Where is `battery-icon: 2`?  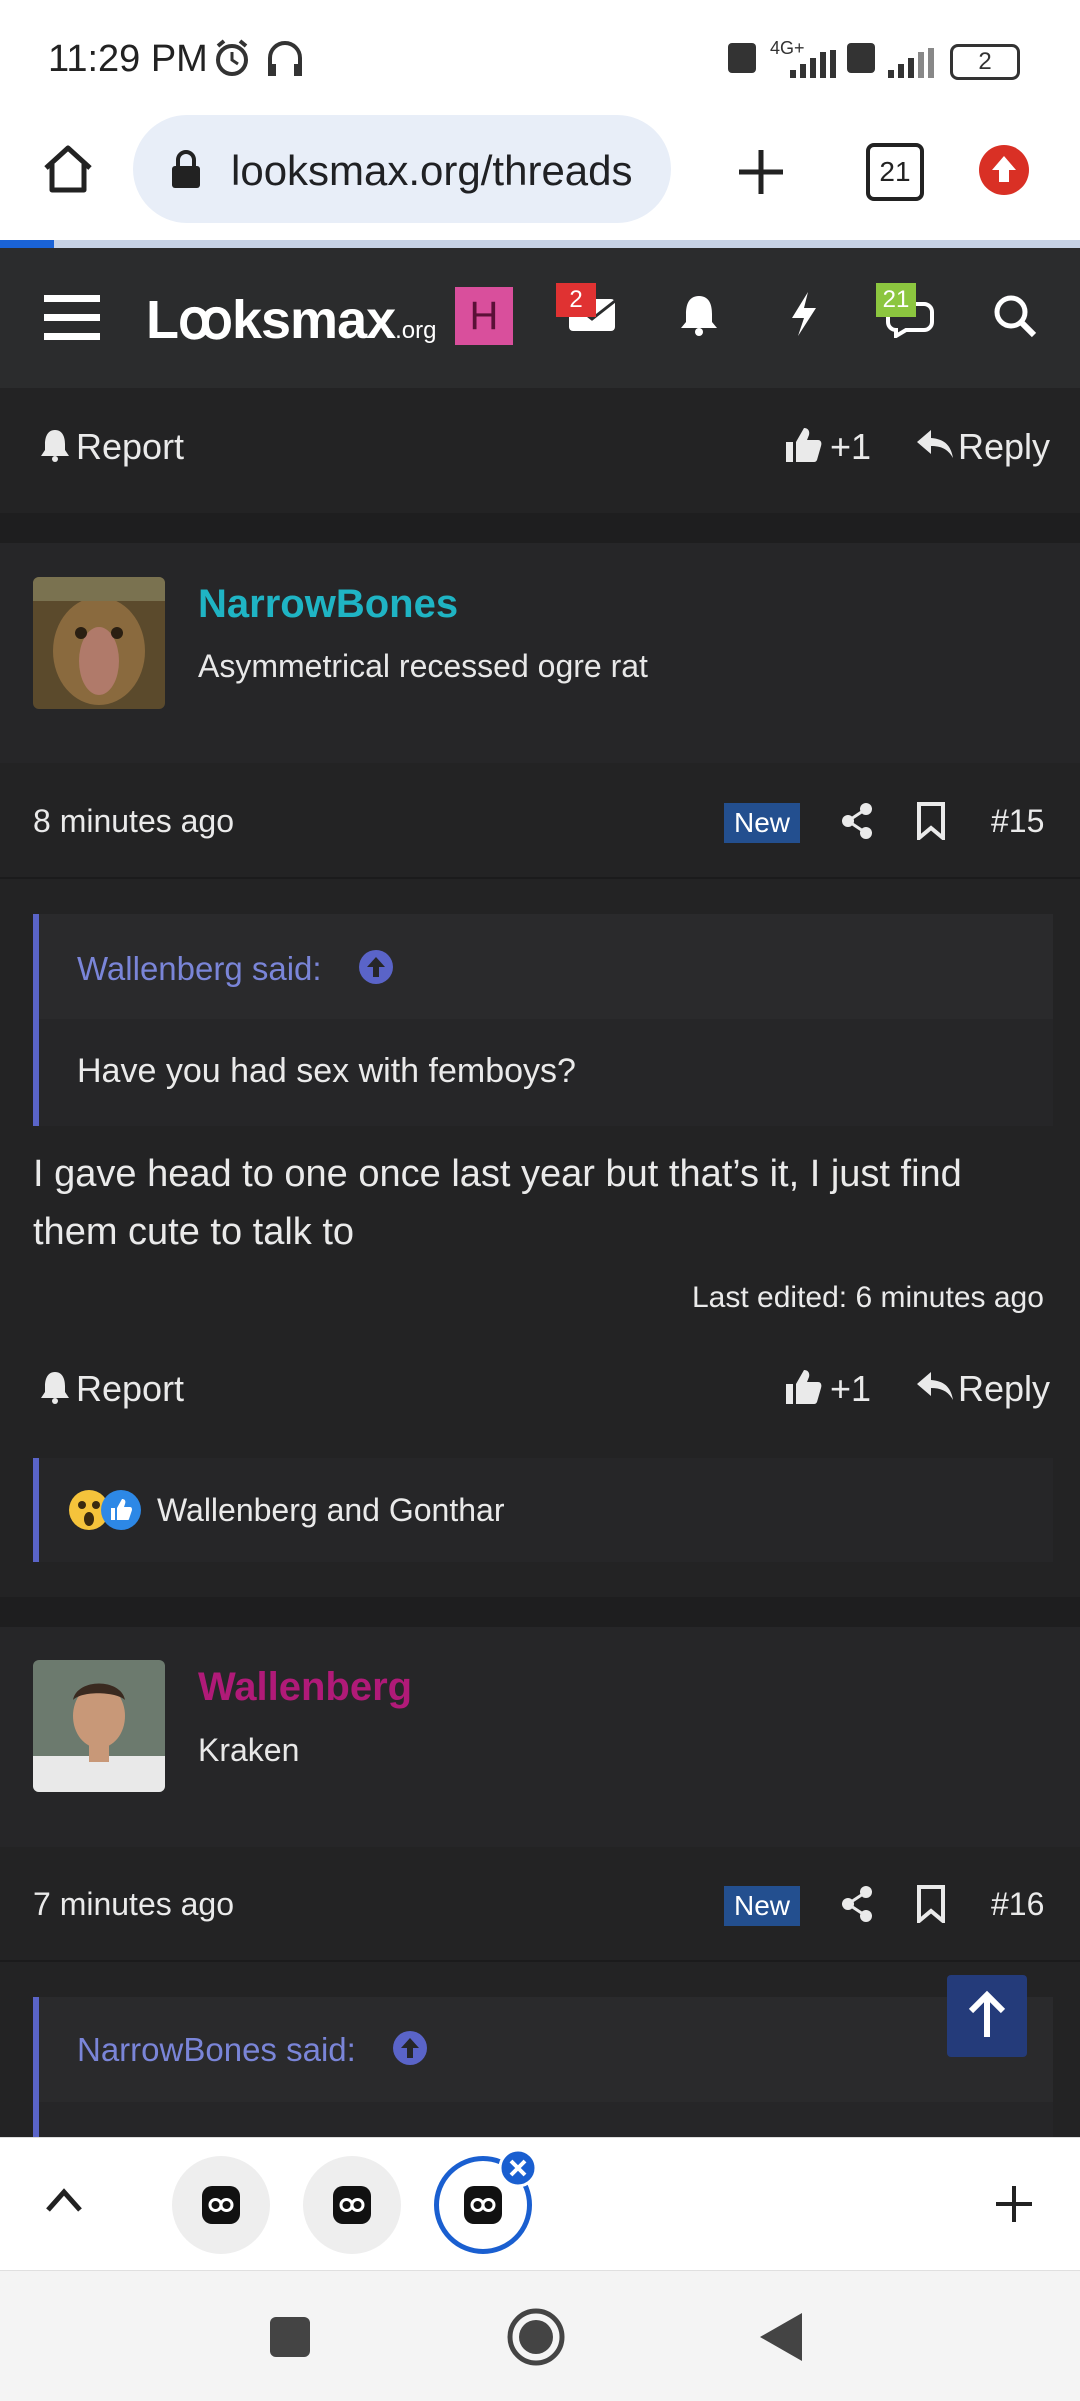 battery-icon: 2 is located at coordinates (985, 62).